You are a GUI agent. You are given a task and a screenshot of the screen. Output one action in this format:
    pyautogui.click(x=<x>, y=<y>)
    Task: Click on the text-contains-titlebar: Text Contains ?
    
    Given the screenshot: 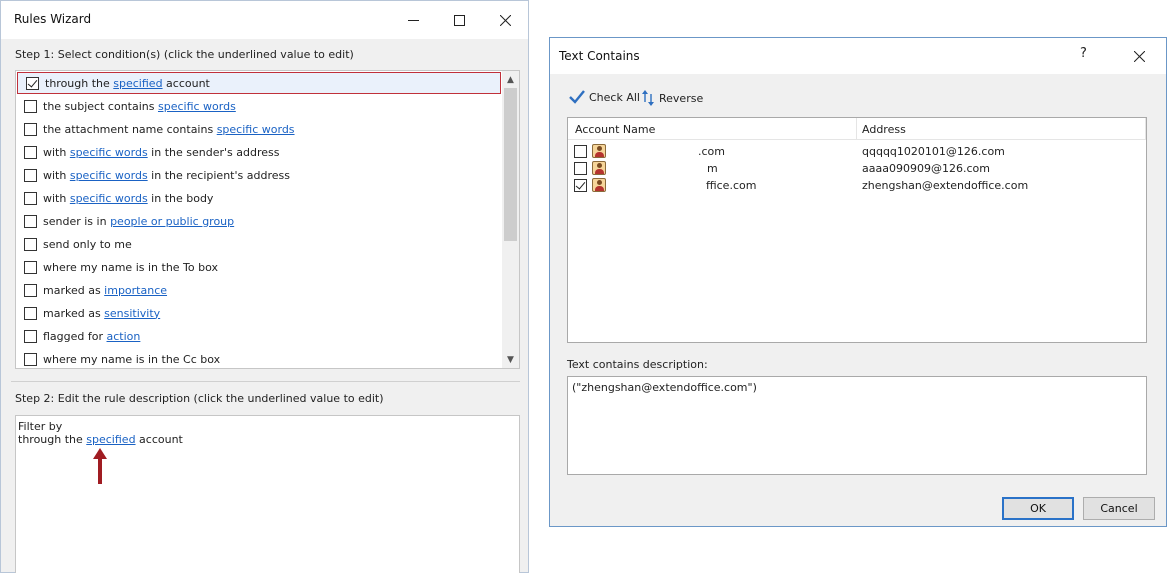 What is the action you would take?
    pyautogui.click(x=858, y=56)
    